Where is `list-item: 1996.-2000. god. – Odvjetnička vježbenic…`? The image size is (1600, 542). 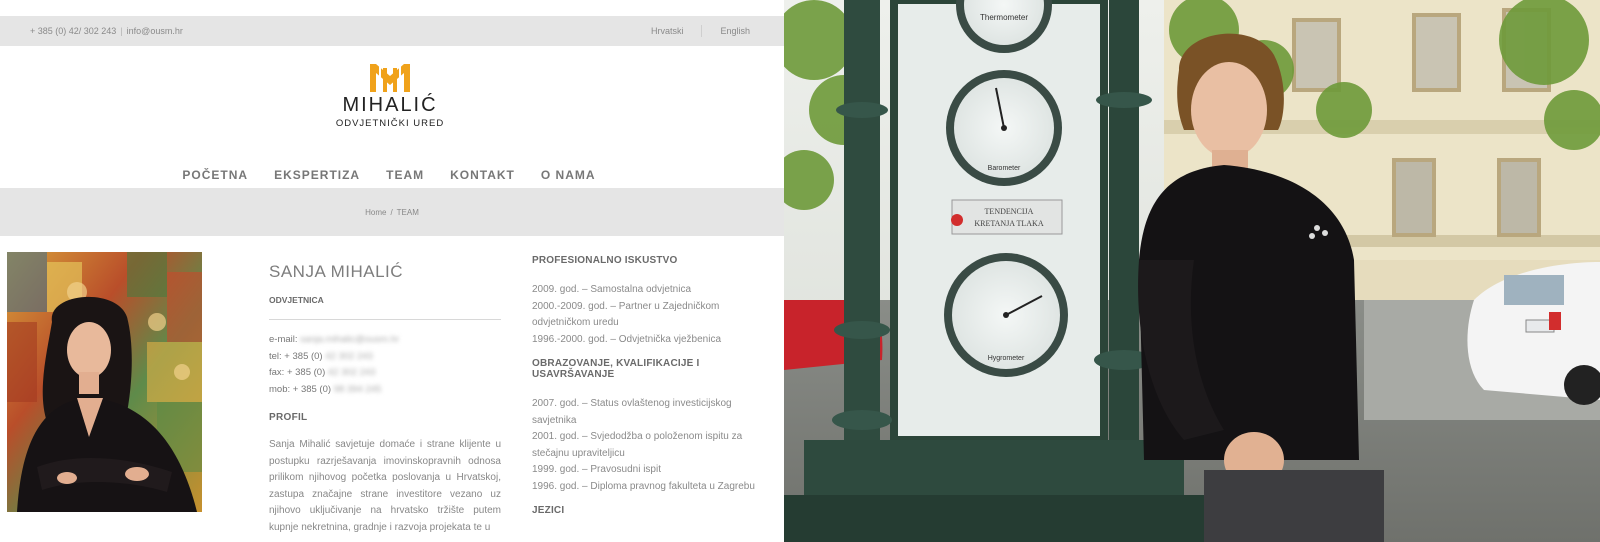 list-item: 1996.-2000. god. – Odvjetnička vježbenic… is located at coordinates (627, 339).